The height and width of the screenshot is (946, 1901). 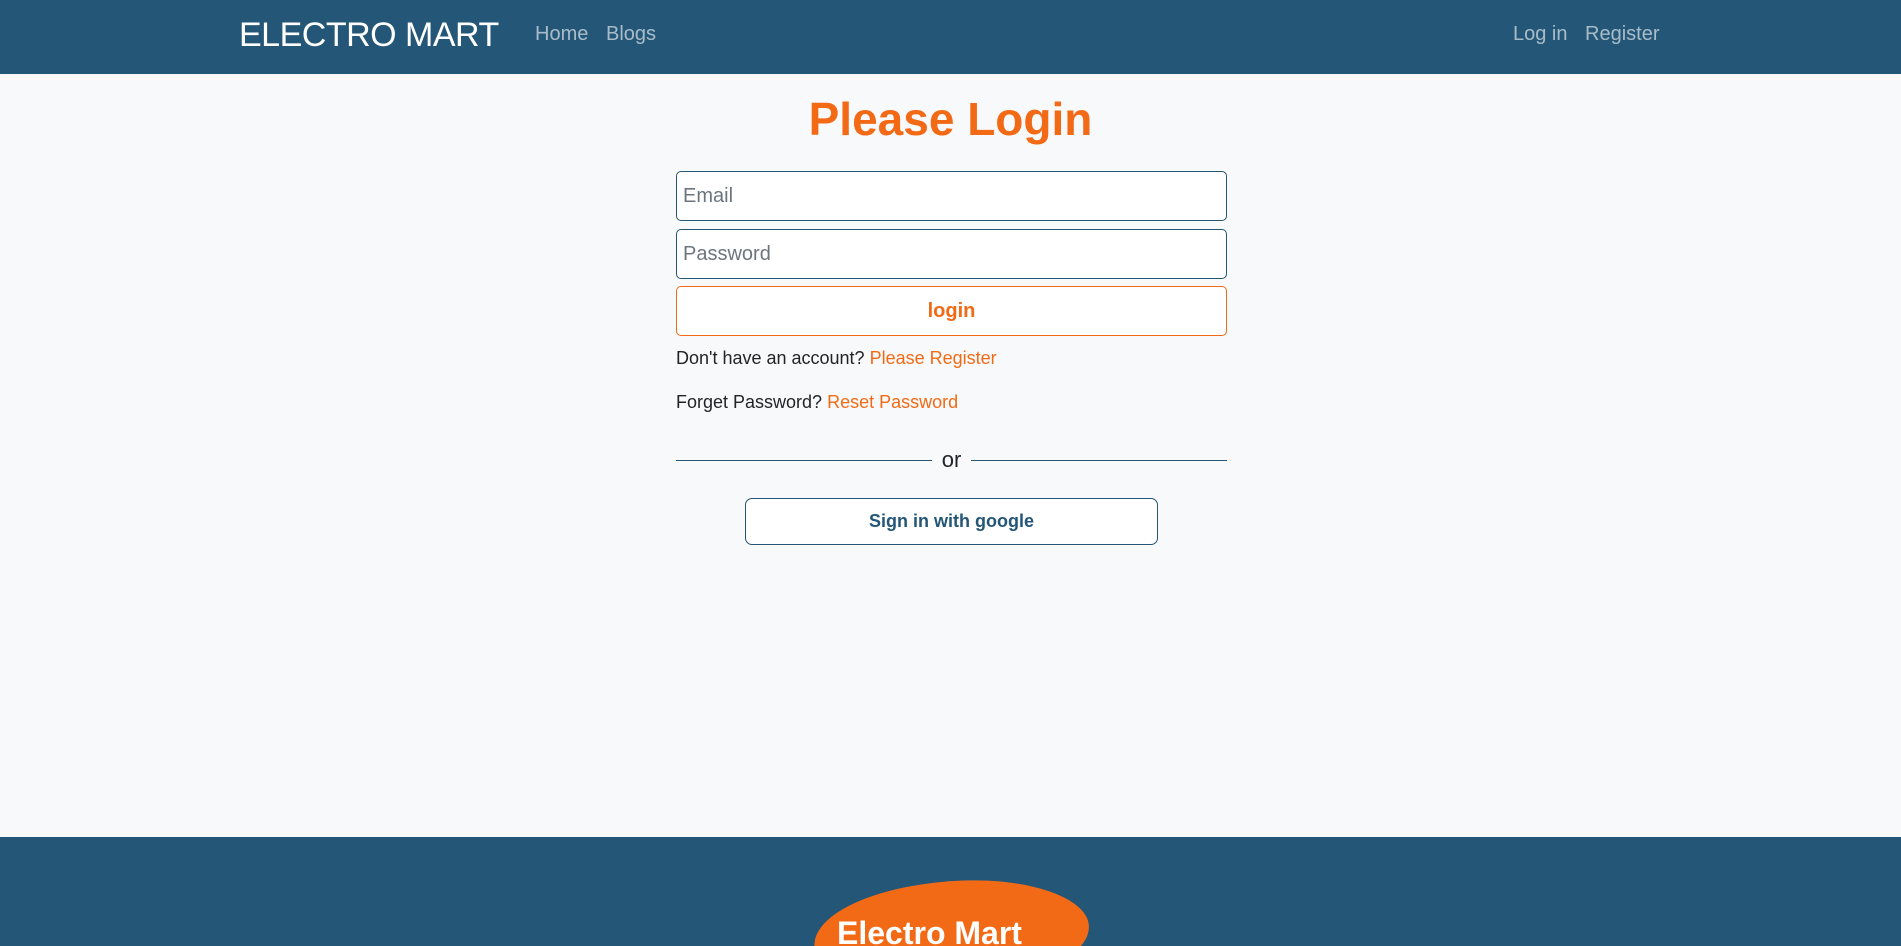 I want to click on forgot-password-row: Forget Password? Reset Password, so click(x=817, y=402).